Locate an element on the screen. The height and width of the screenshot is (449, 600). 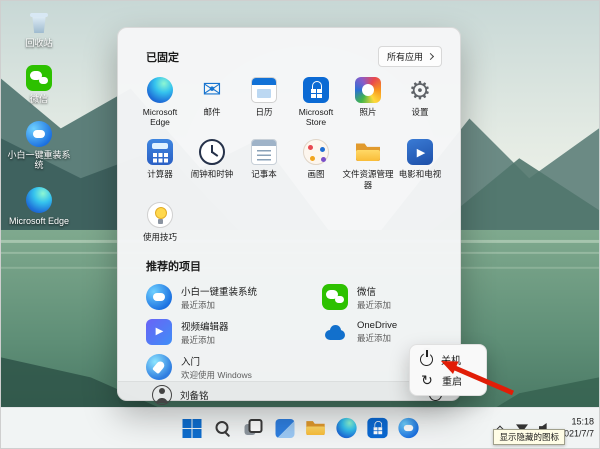
pinned-app-calendar: 日历 is located at coordinates (264, 102).